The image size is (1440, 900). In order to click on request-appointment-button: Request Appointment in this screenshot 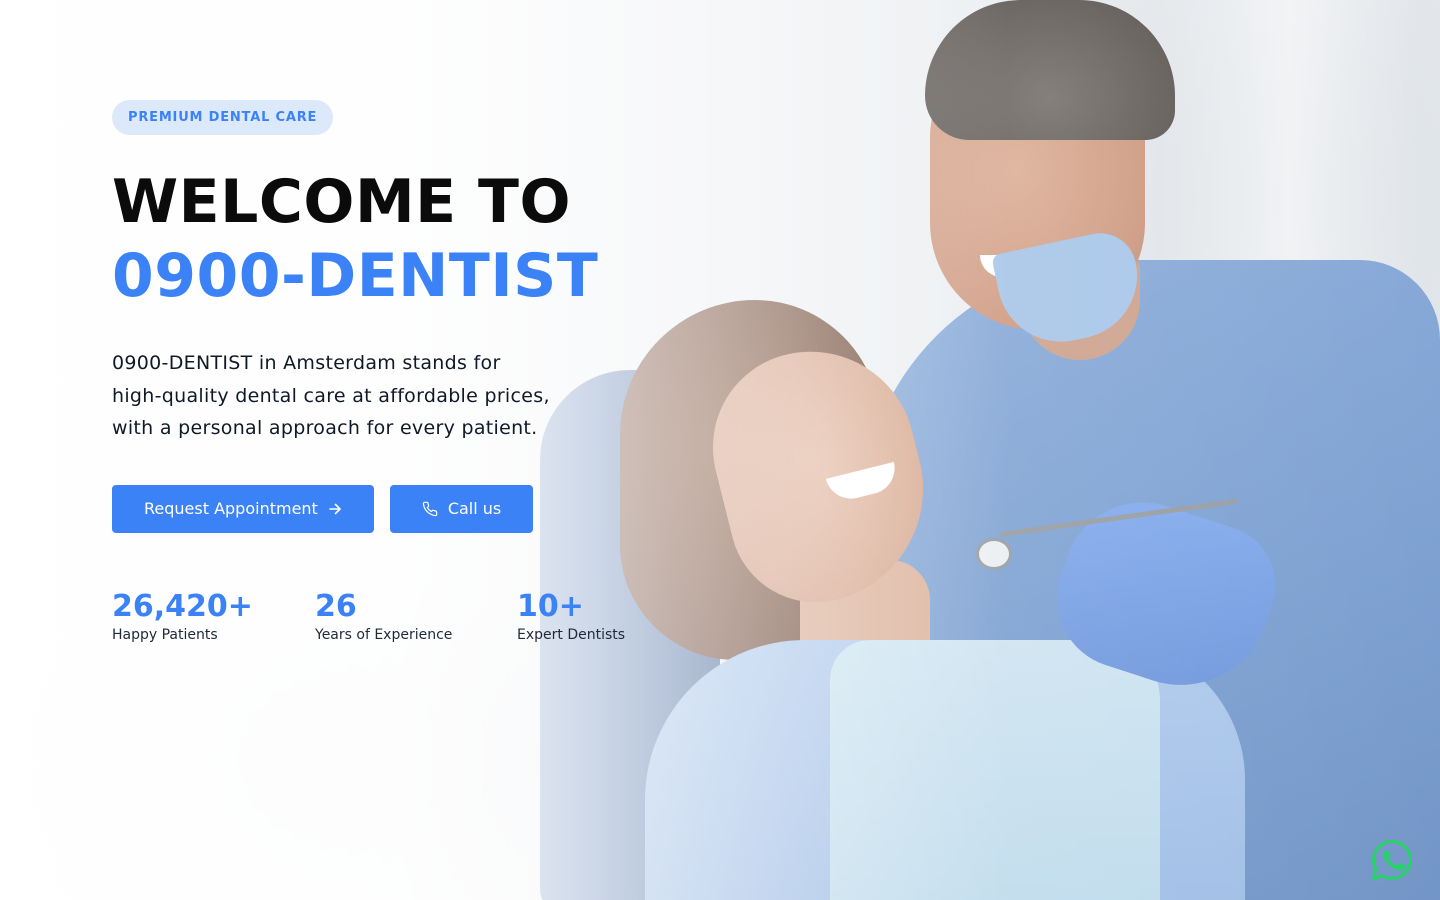, I will do `click(243, 508)`.